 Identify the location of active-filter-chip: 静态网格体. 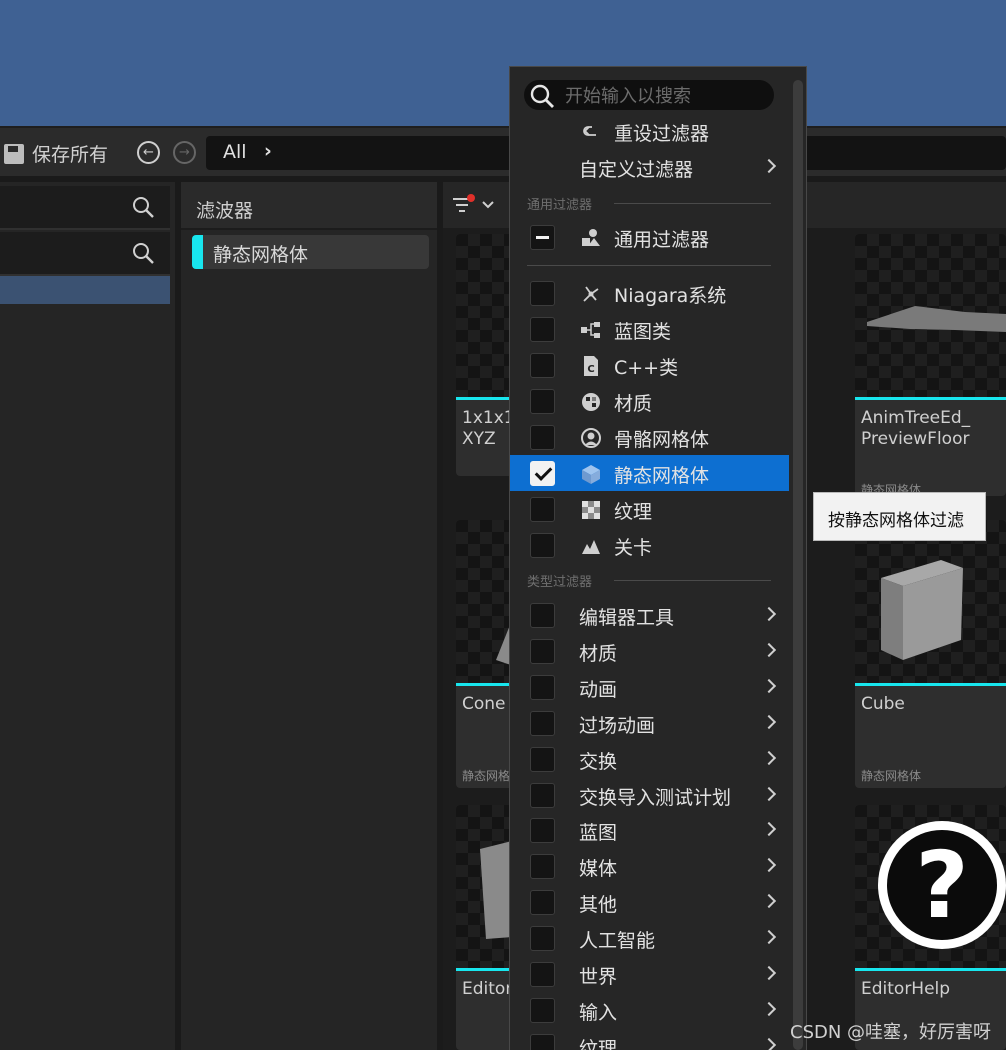
(310, 252).